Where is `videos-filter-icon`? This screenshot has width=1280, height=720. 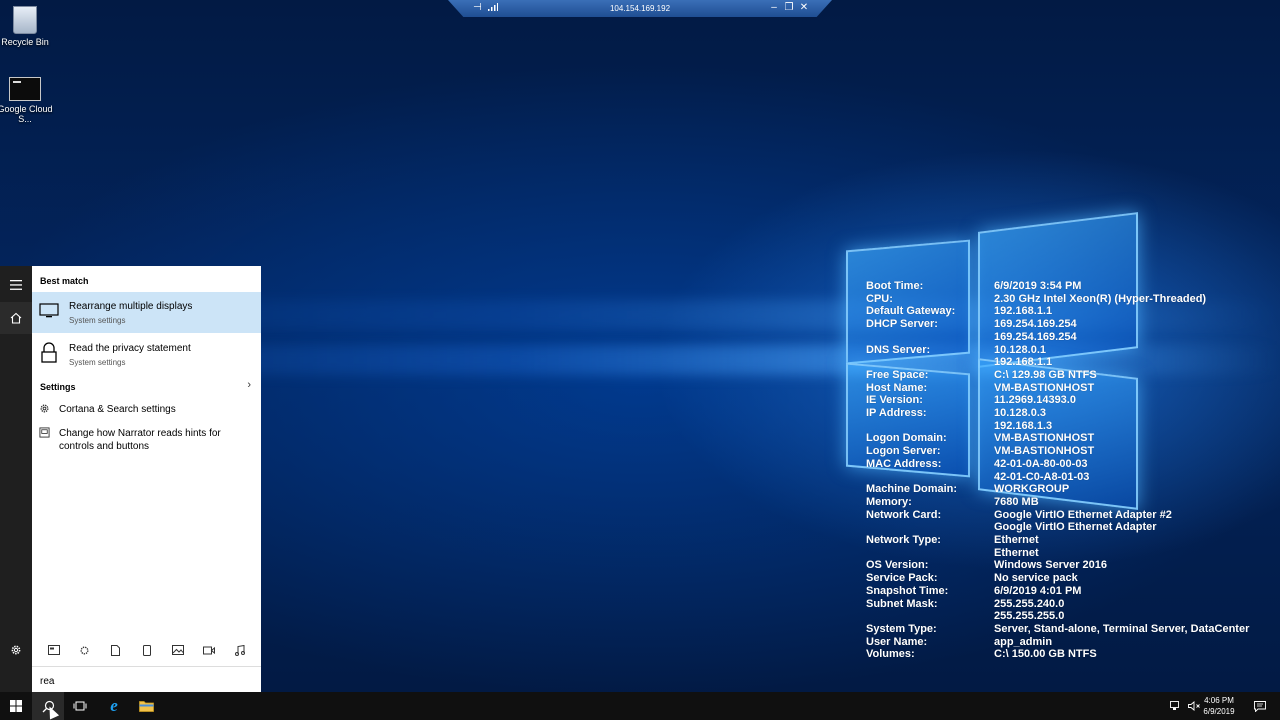
videos-filter-icon is located at coordinates (209, 650).